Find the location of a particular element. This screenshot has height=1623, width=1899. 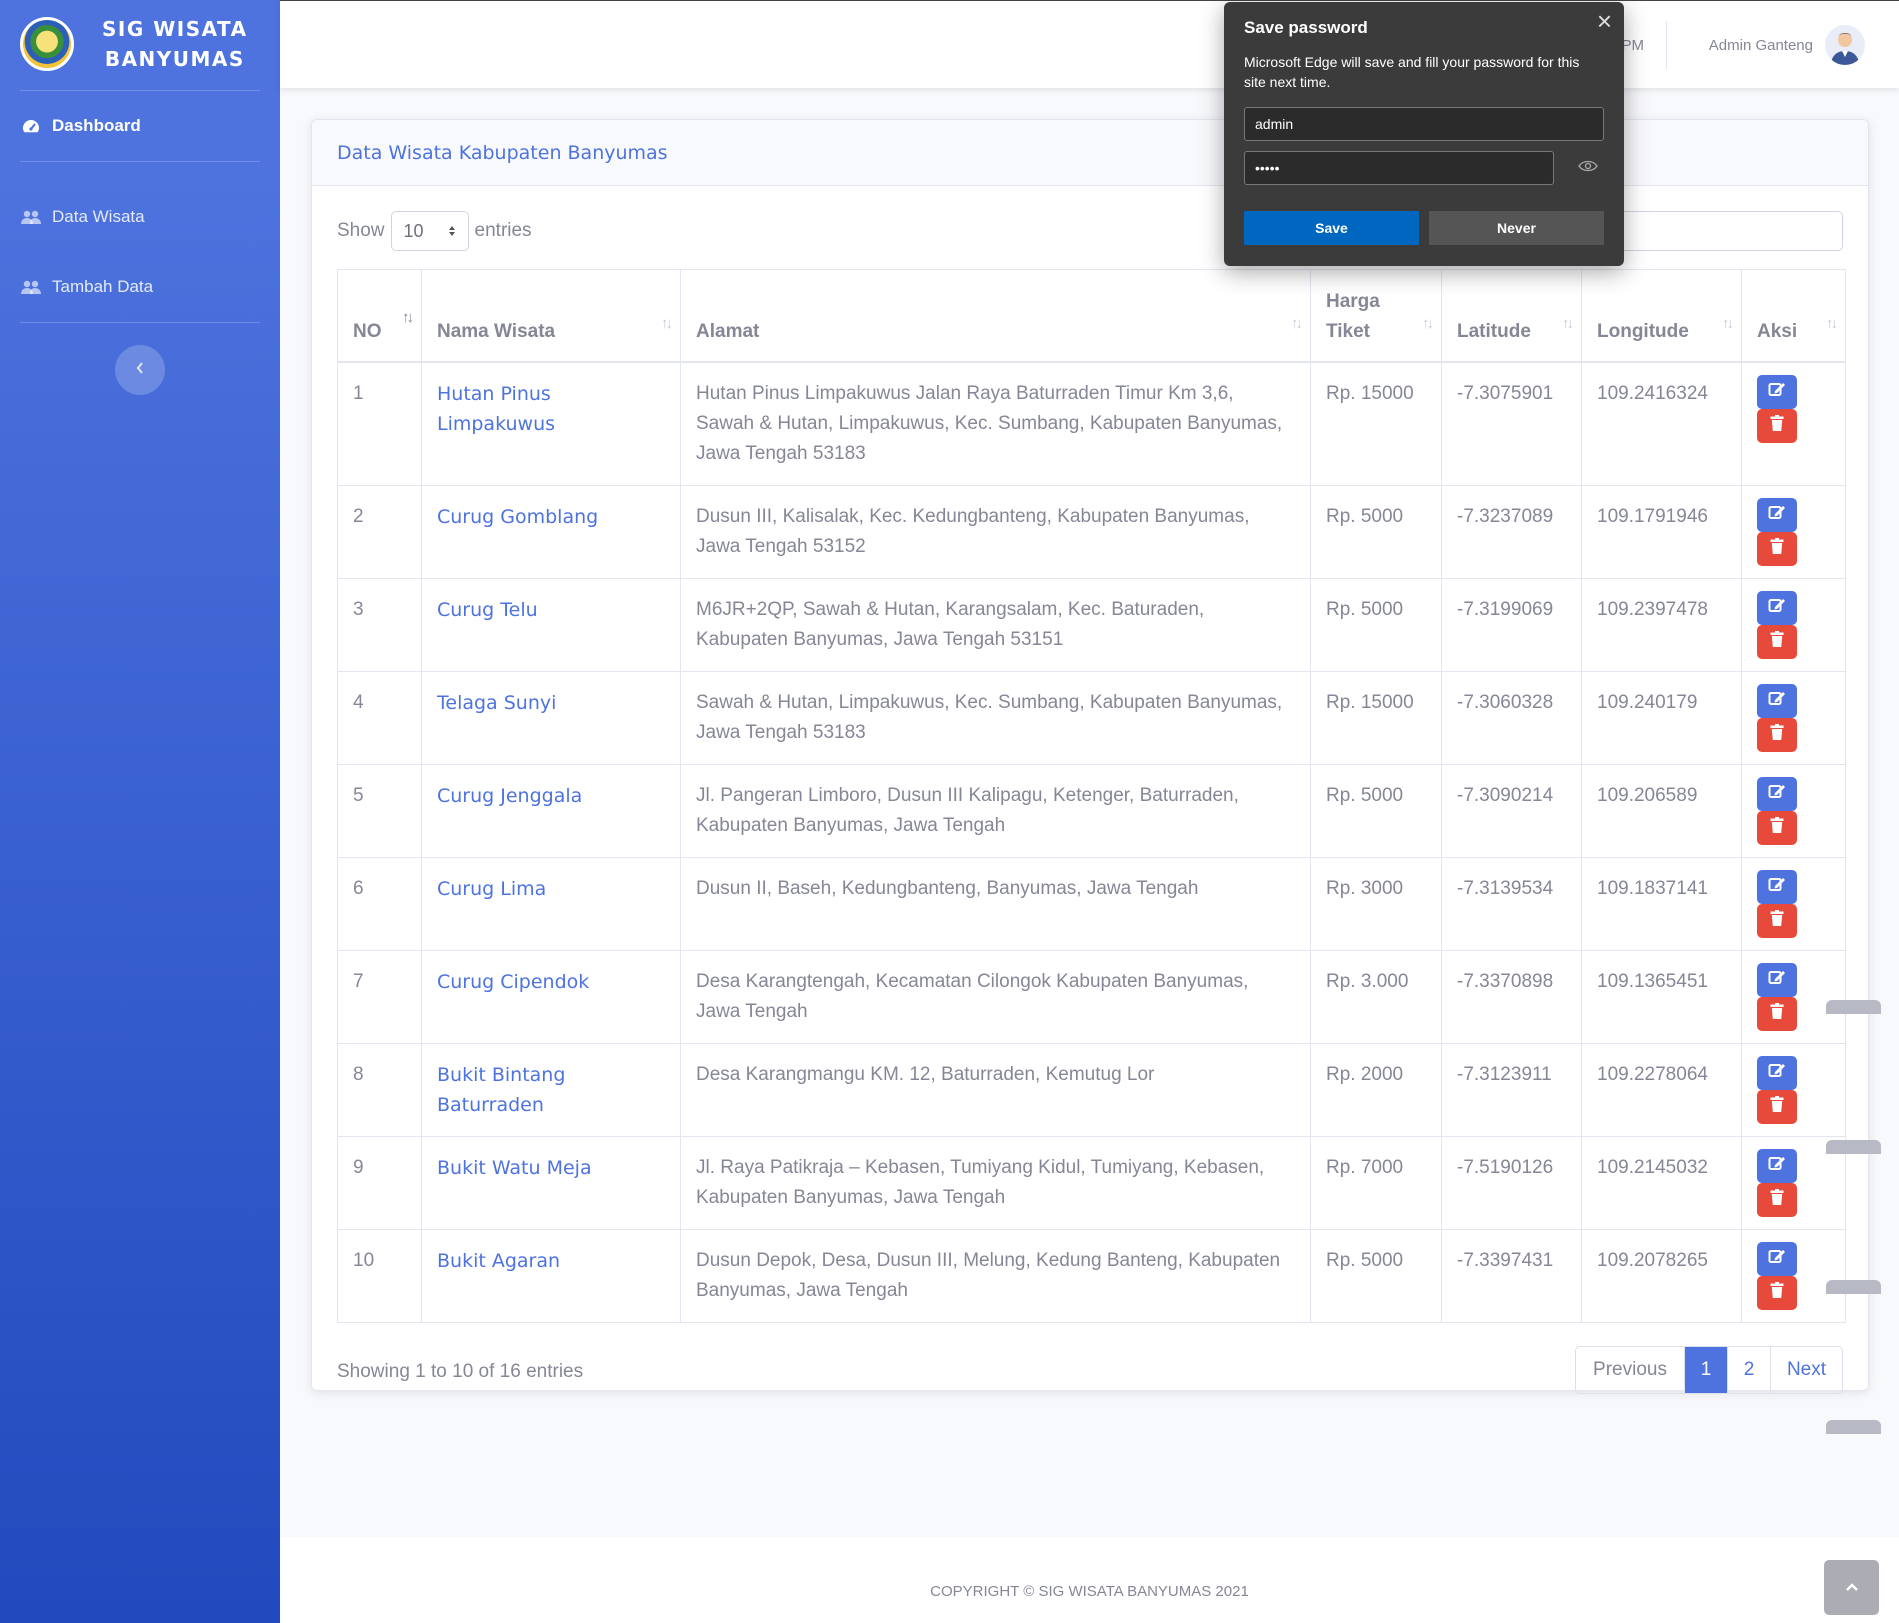

topbar-divider is located at coordinates (1666, 45).